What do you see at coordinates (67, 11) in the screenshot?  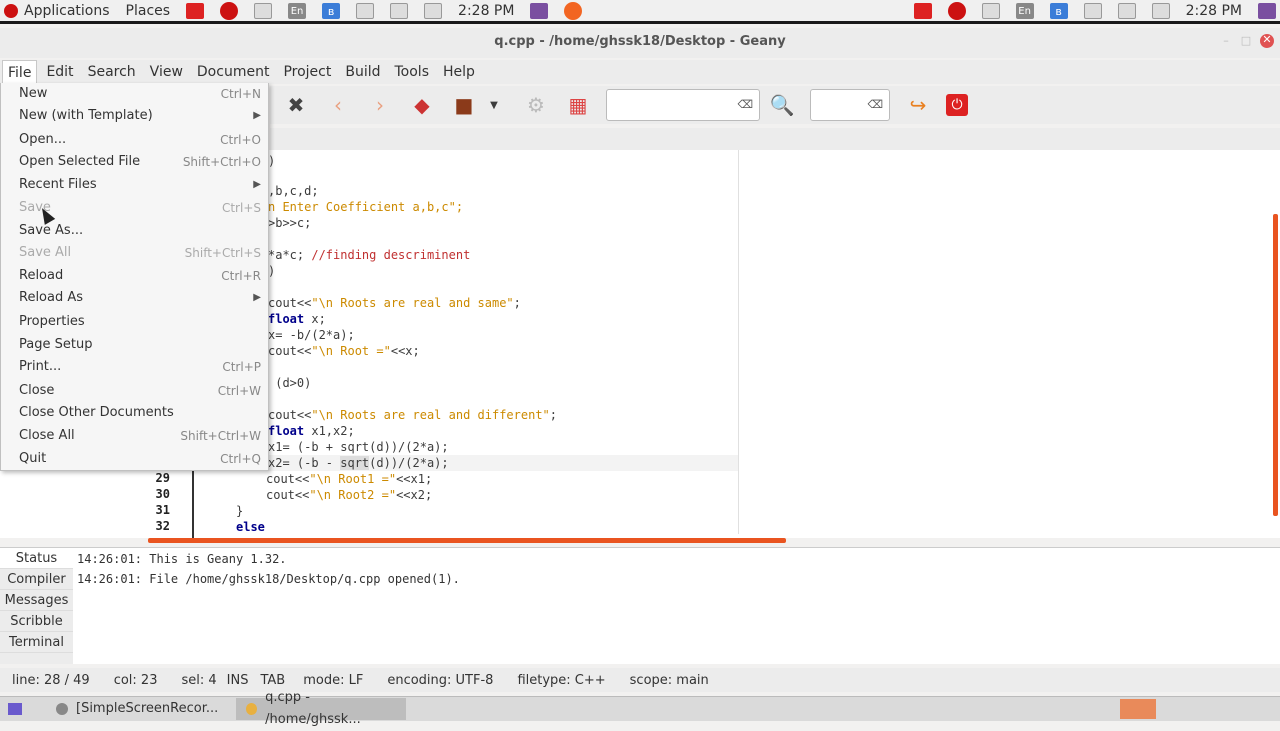 I see `applications-menu: Applications` at bounding box center [67, 11].